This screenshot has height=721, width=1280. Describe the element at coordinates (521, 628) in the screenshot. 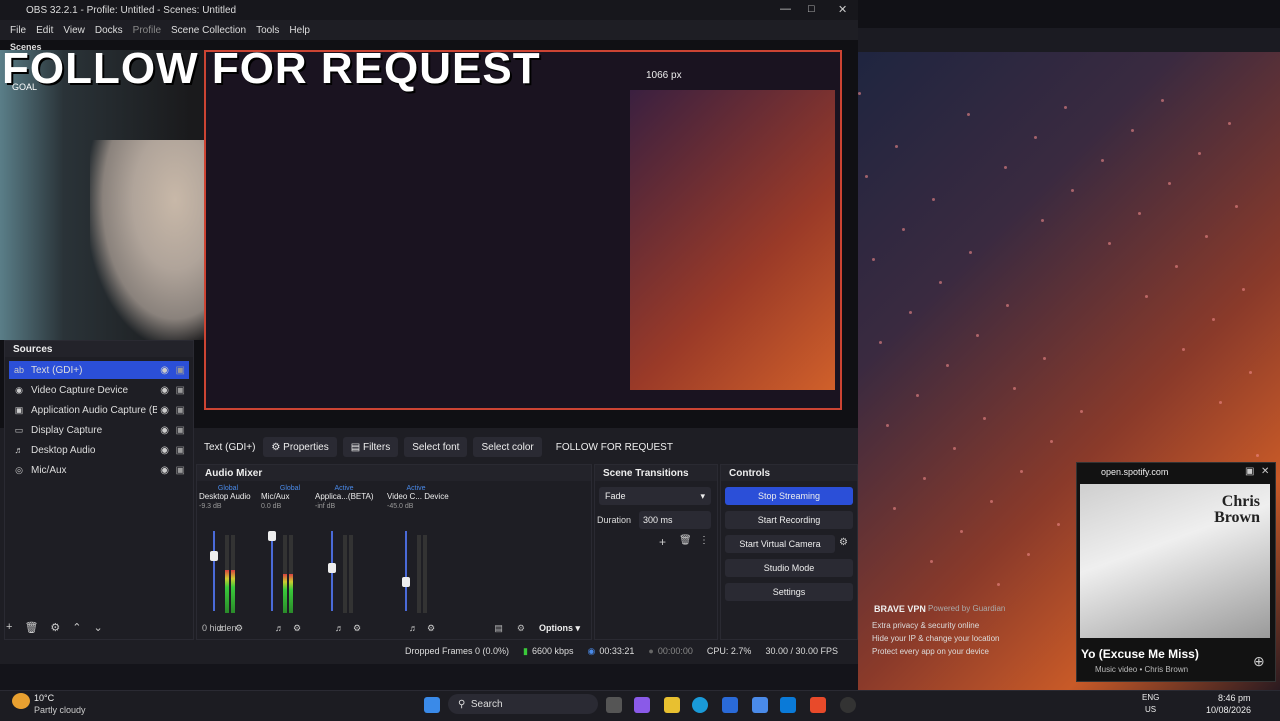

I see `mixer-settings-icon: ⚙` at that location.